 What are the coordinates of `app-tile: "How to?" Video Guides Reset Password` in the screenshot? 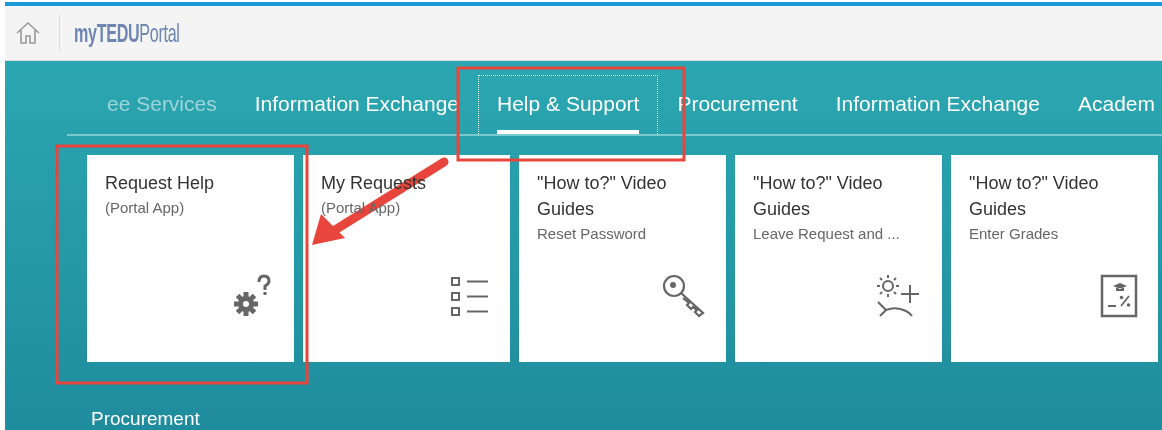 It's located at (622, 258).